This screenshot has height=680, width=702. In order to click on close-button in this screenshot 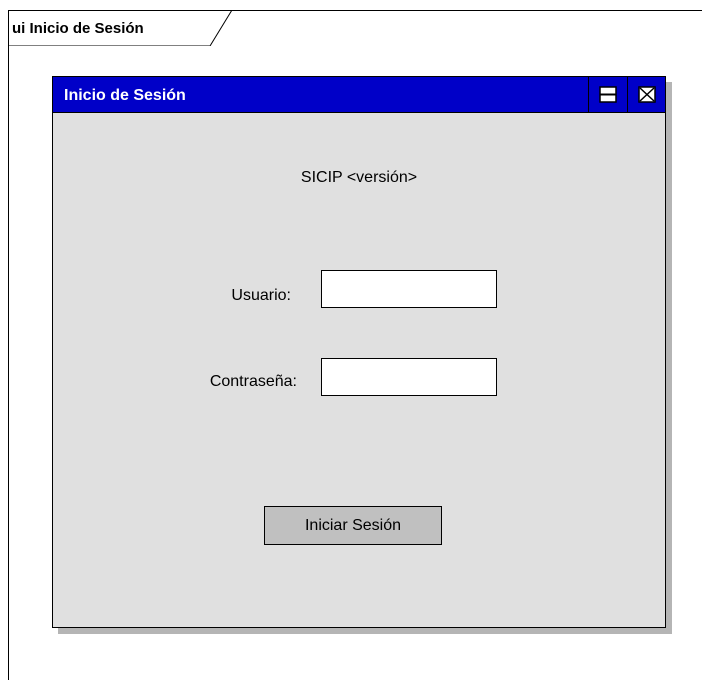, I will do `click(646, 94)`.